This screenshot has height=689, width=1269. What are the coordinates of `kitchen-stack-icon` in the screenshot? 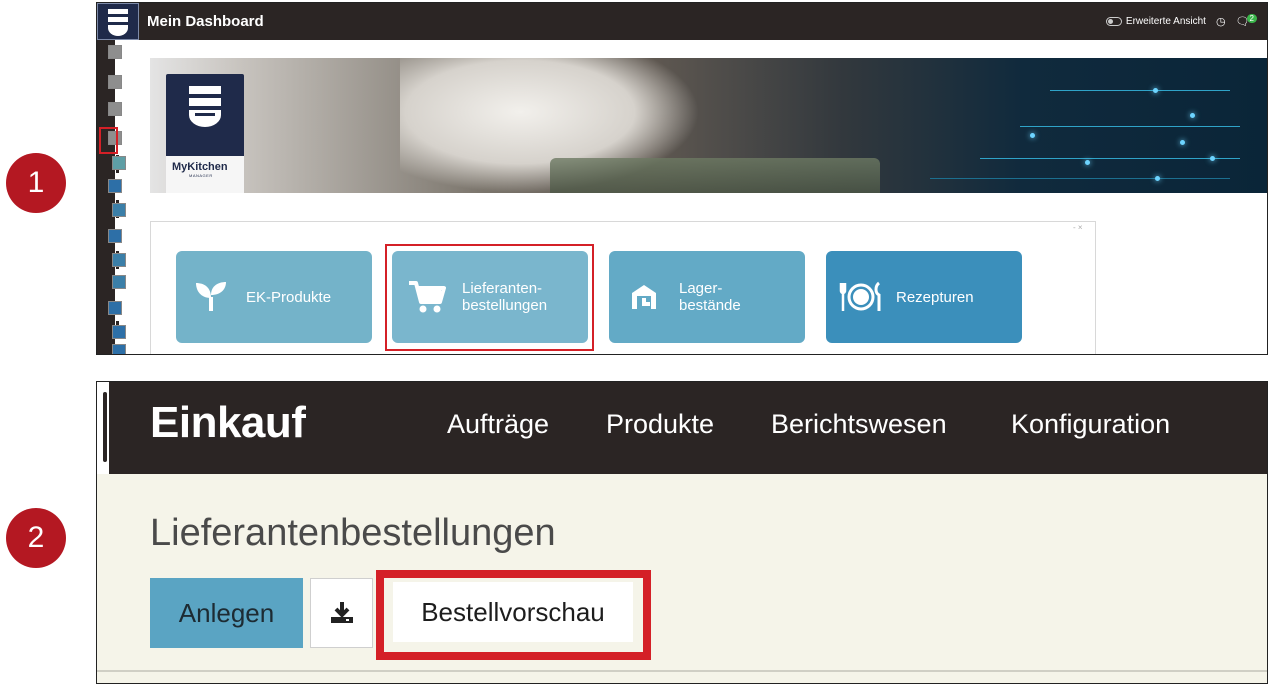 It's located at (205, 106).